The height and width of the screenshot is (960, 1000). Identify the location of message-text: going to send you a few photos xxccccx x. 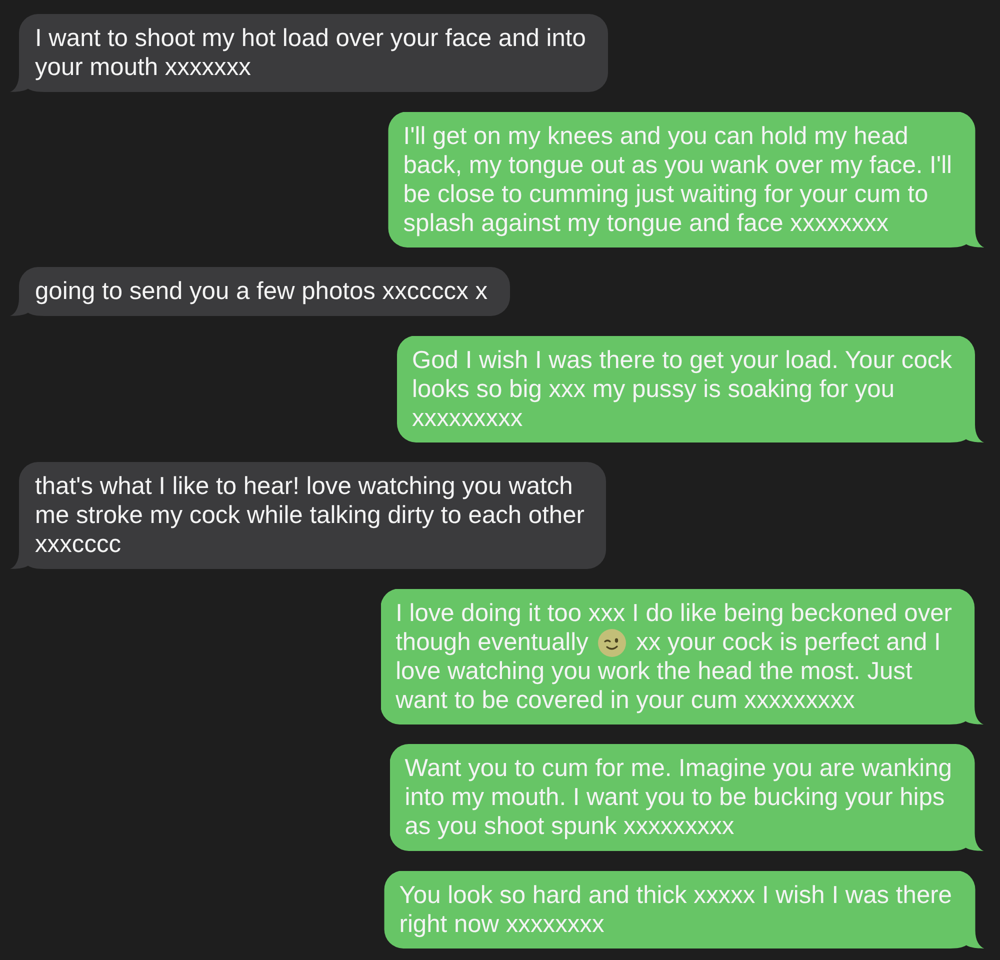
(261, 291).